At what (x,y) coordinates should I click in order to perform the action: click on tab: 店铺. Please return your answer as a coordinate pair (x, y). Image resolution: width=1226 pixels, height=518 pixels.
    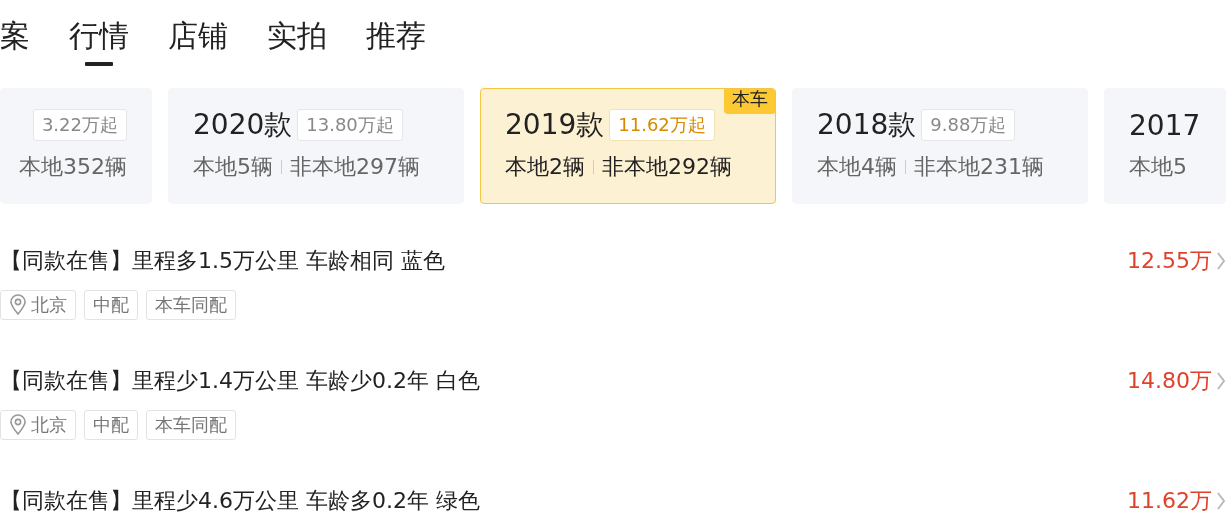
    Looking at the image, I should click on (198, 42).